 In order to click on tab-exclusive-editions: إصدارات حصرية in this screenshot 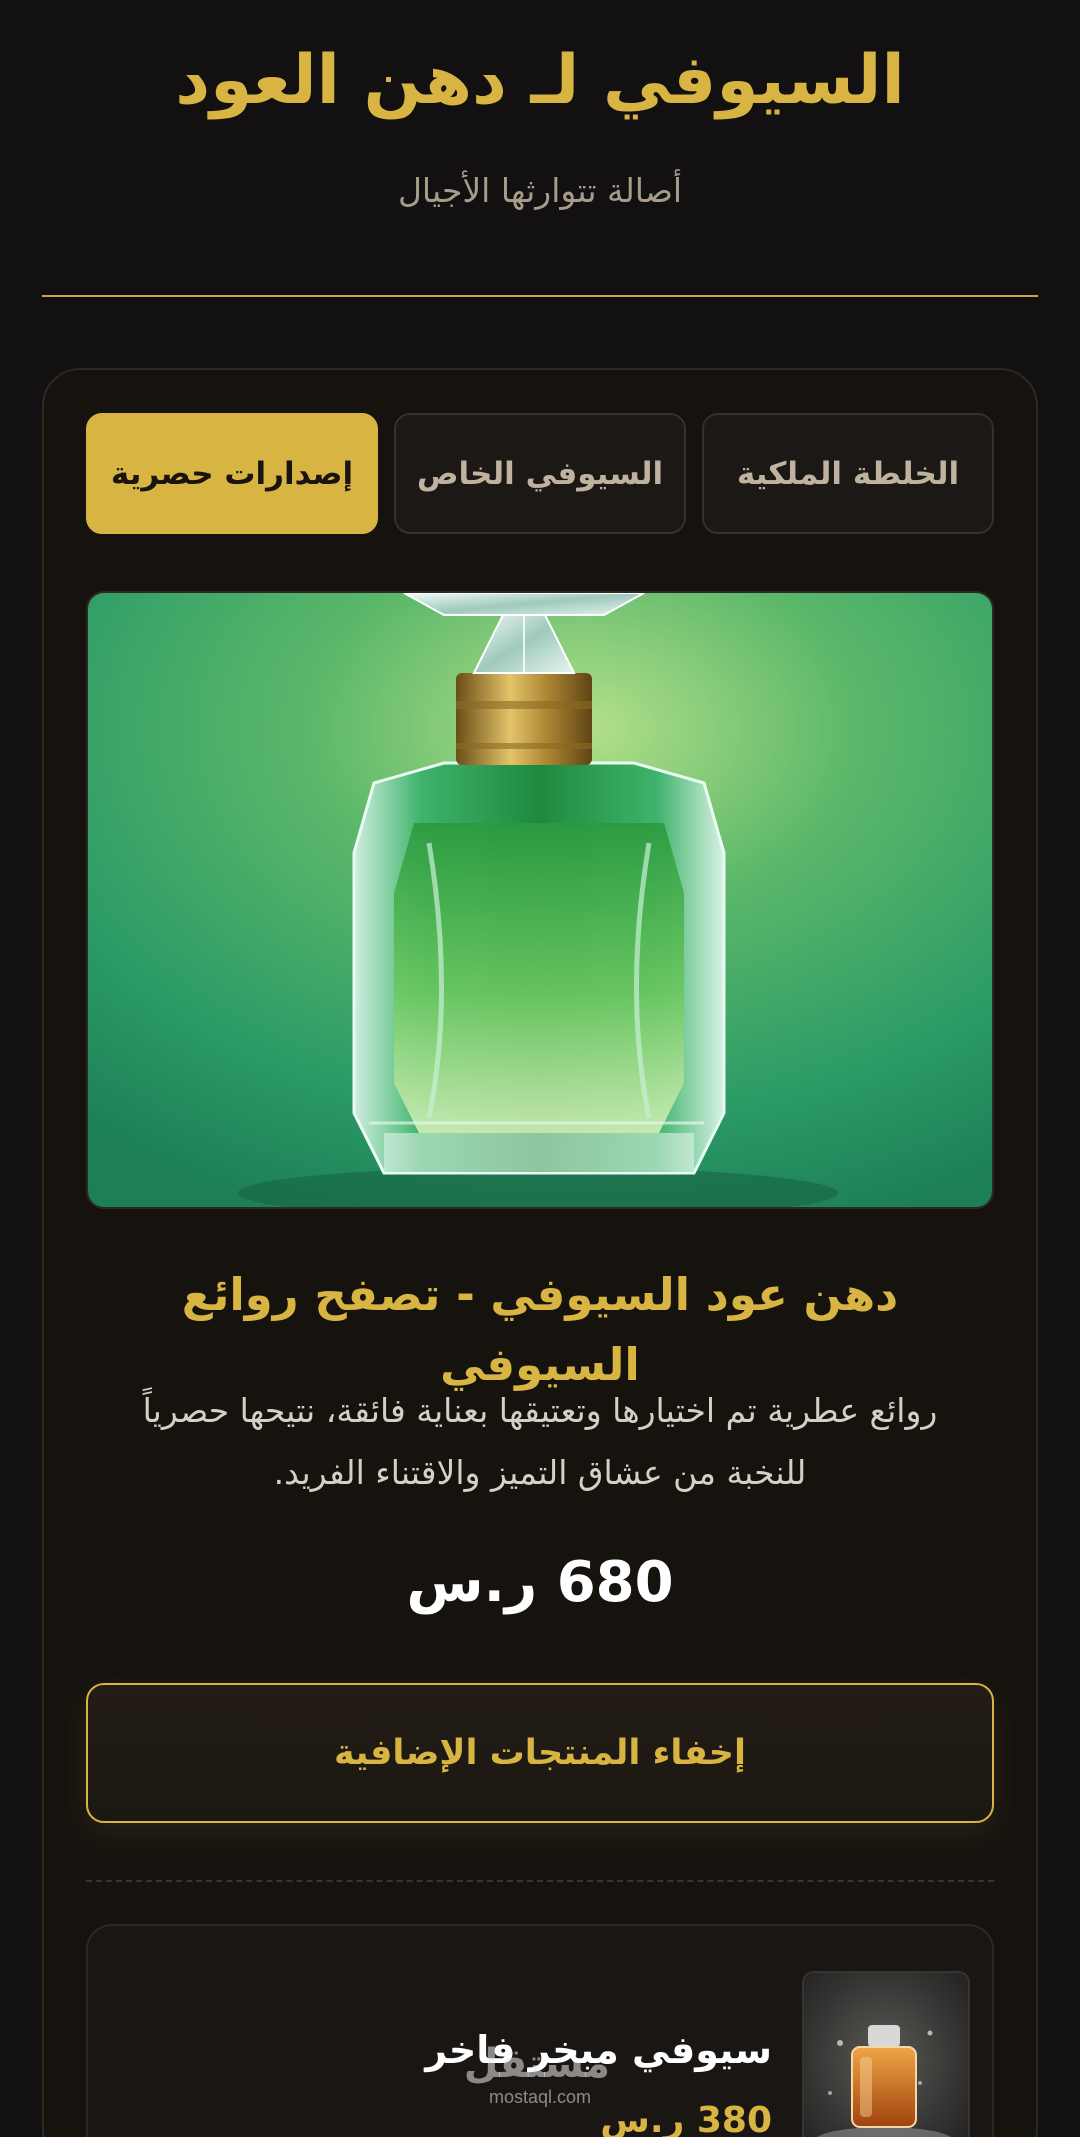, I will do `click(232, 473)`.